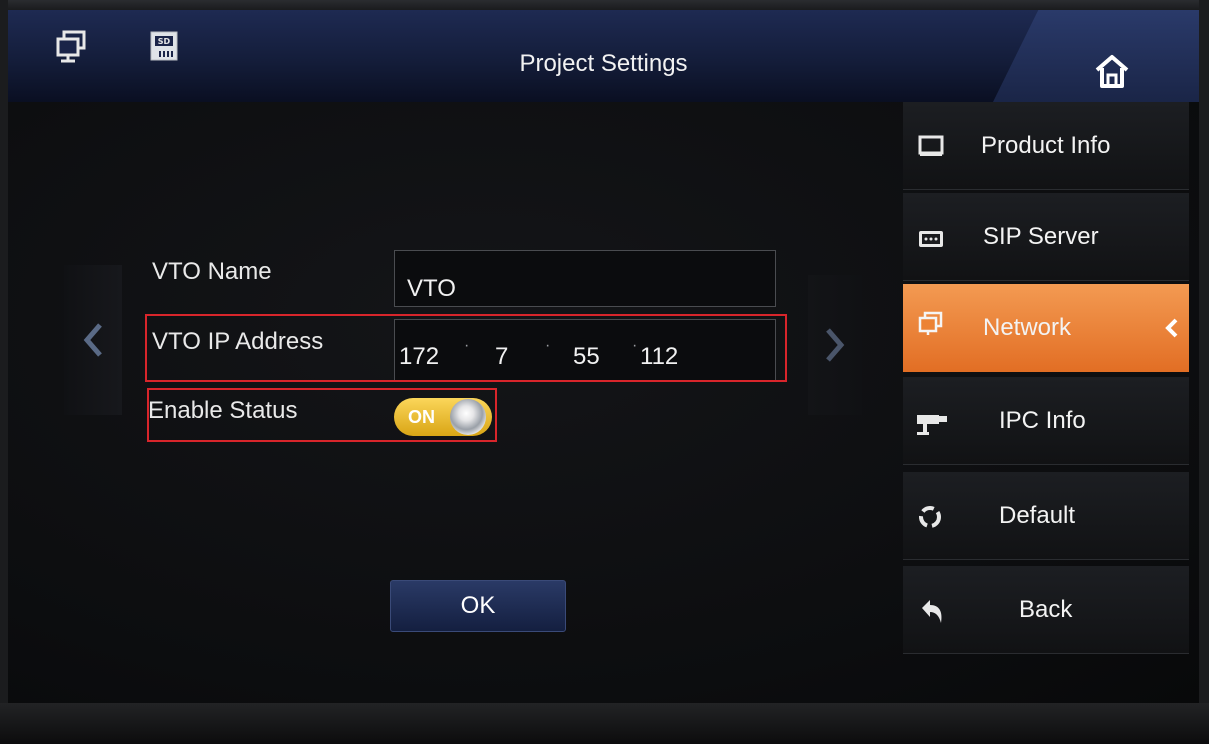 The image size is (1209, 744). Describe the element at coordinates (1112, 71) in the screenshot. I see `home-icon` at that location.